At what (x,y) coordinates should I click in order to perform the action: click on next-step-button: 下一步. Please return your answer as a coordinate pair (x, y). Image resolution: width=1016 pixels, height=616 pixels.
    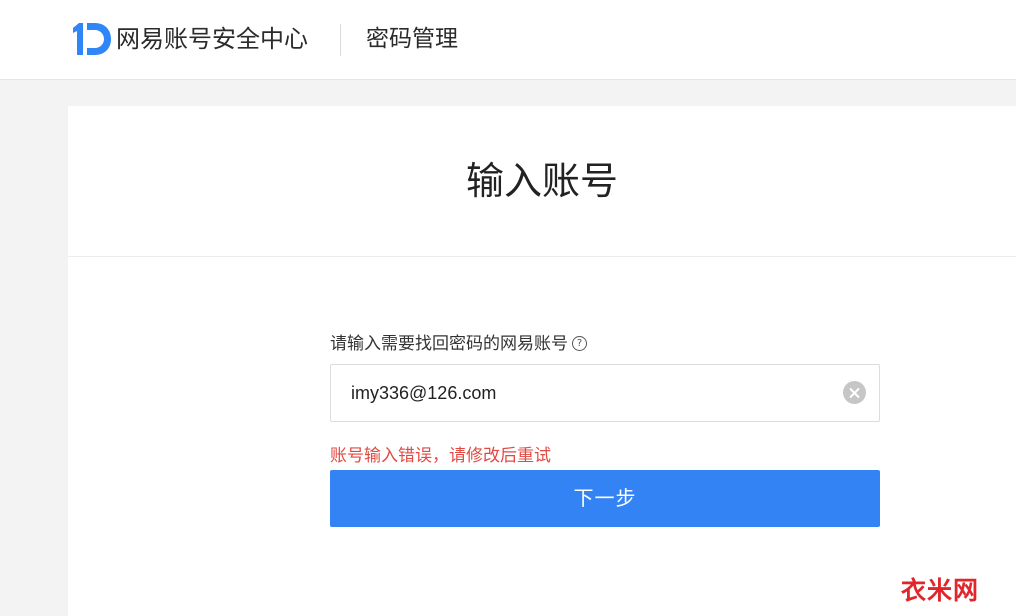
    Looking at the image, I should click on (605, 498).